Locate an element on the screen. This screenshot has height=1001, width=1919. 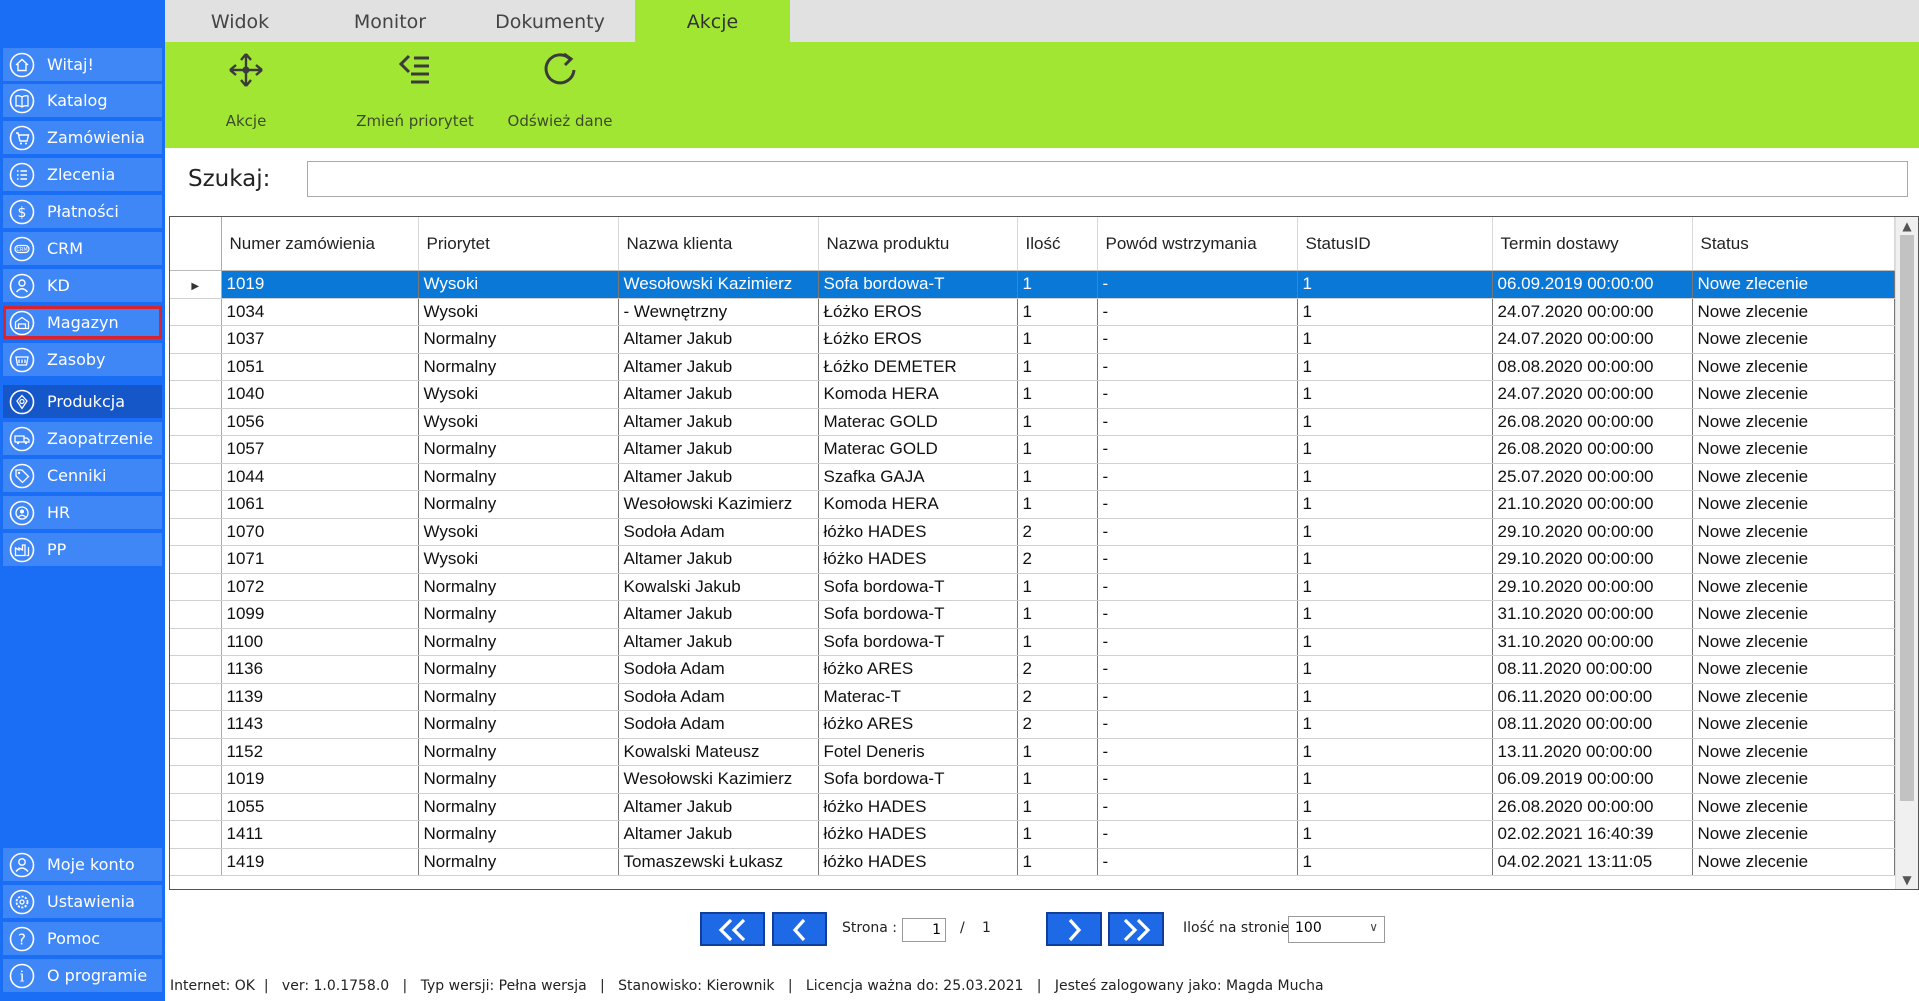
scroll-up-icon: ▲ is located at coordinates (1907, 226).